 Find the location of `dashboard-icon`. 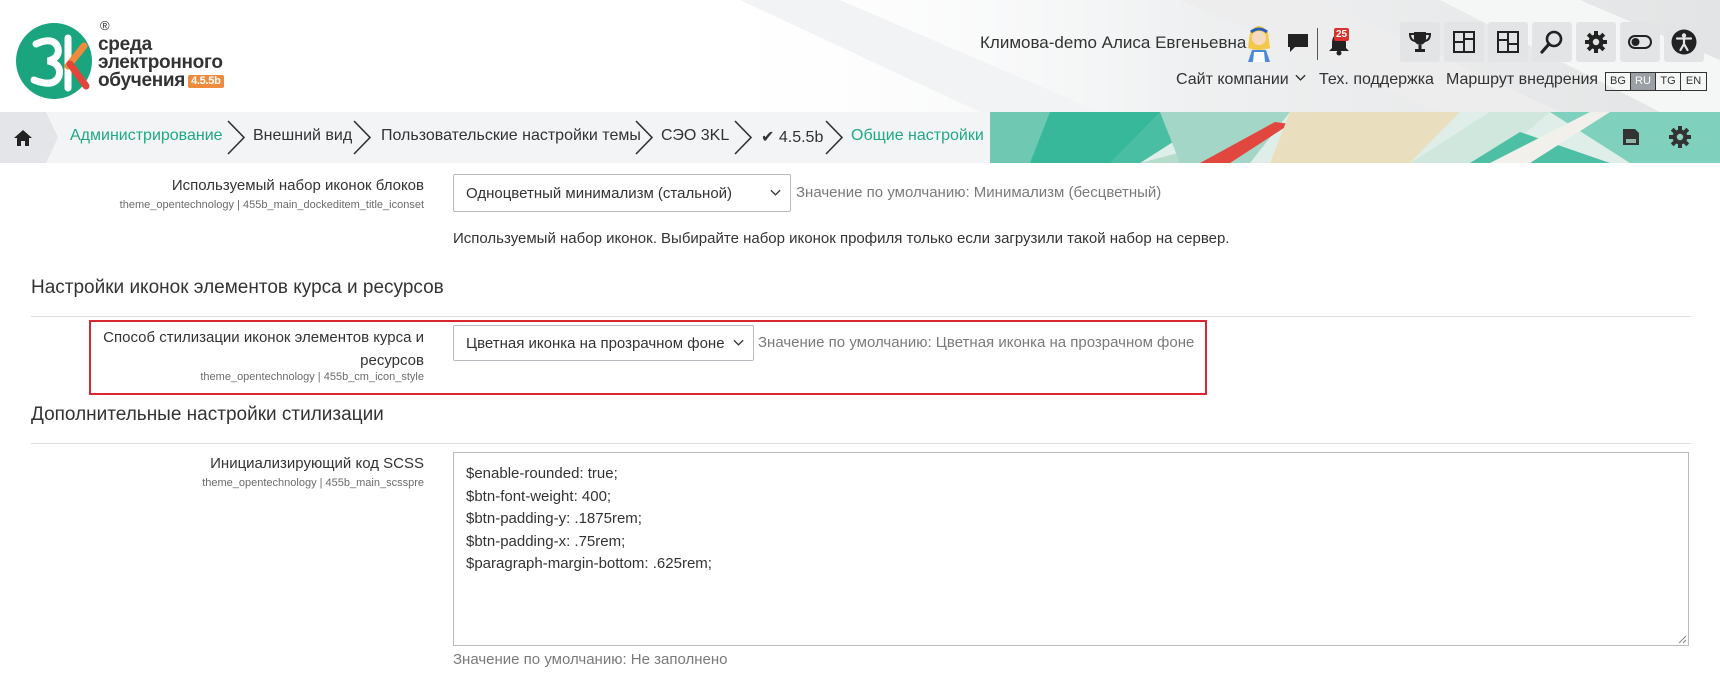

dashboard-icon is located at coordinates (1464, 42).